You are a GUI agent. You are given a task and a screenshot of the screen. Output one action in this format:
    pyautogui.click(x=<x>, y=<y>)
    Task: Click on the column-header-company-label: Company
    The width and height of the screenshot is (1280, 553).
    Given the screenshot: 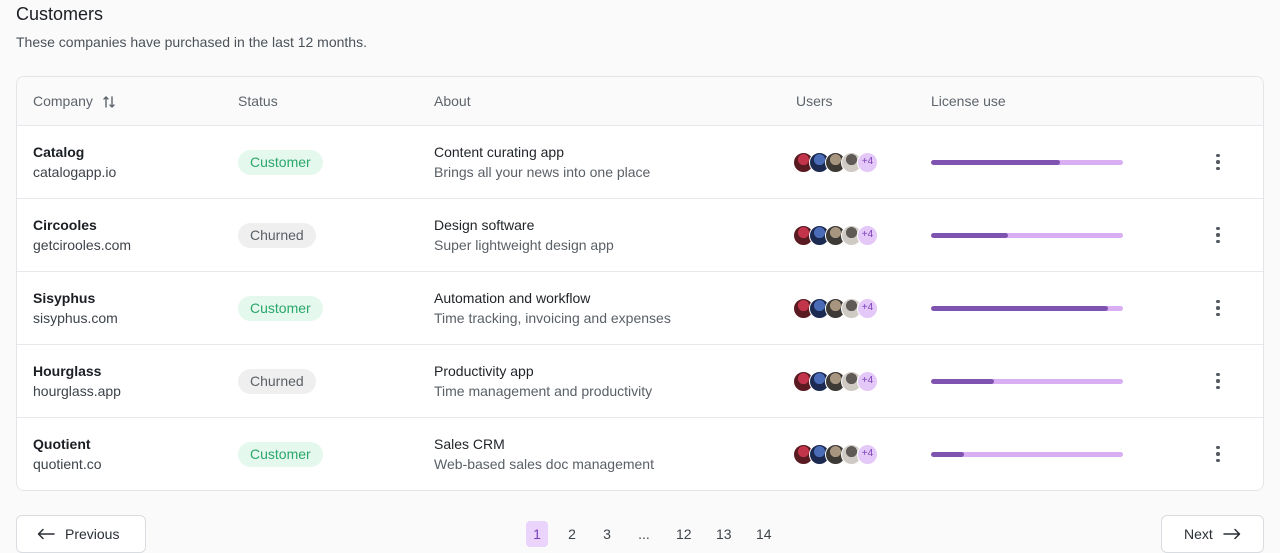 What is the action you would take?
    pyautogui.click(x=63, y=101)
    